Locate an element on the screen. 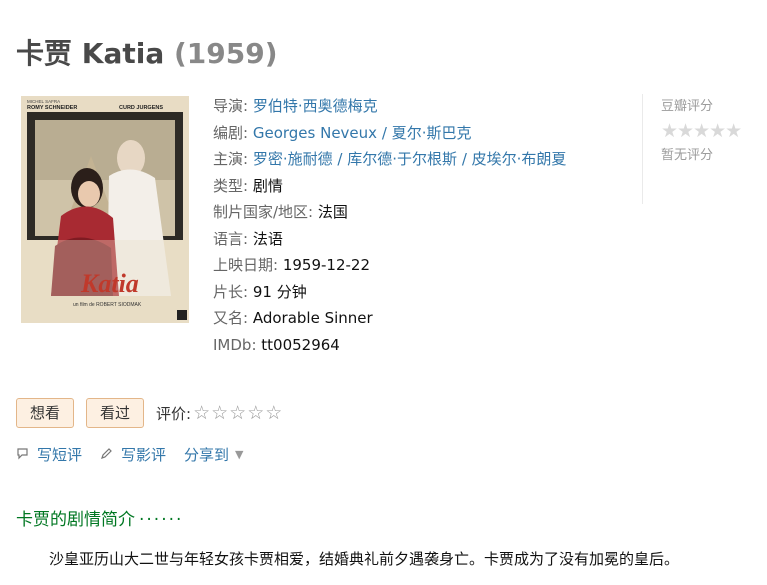 This screenshot has width=767, height=585. runtime-label: 片长: is located at coordinates (231, 291).